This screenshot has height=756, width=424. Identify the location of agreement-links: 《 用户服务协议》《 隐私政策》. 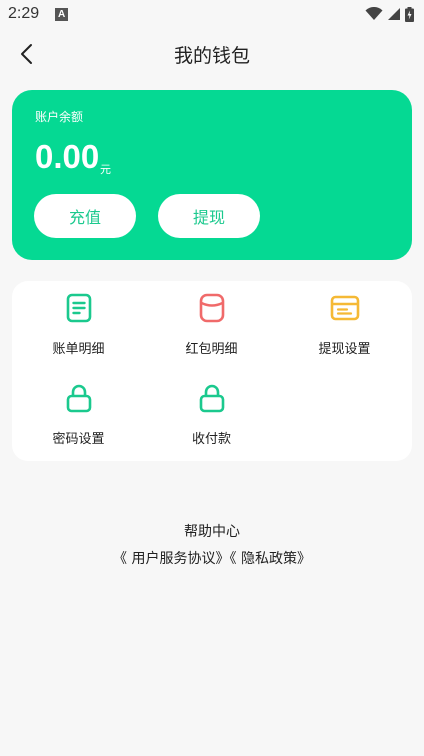
(212, 558).